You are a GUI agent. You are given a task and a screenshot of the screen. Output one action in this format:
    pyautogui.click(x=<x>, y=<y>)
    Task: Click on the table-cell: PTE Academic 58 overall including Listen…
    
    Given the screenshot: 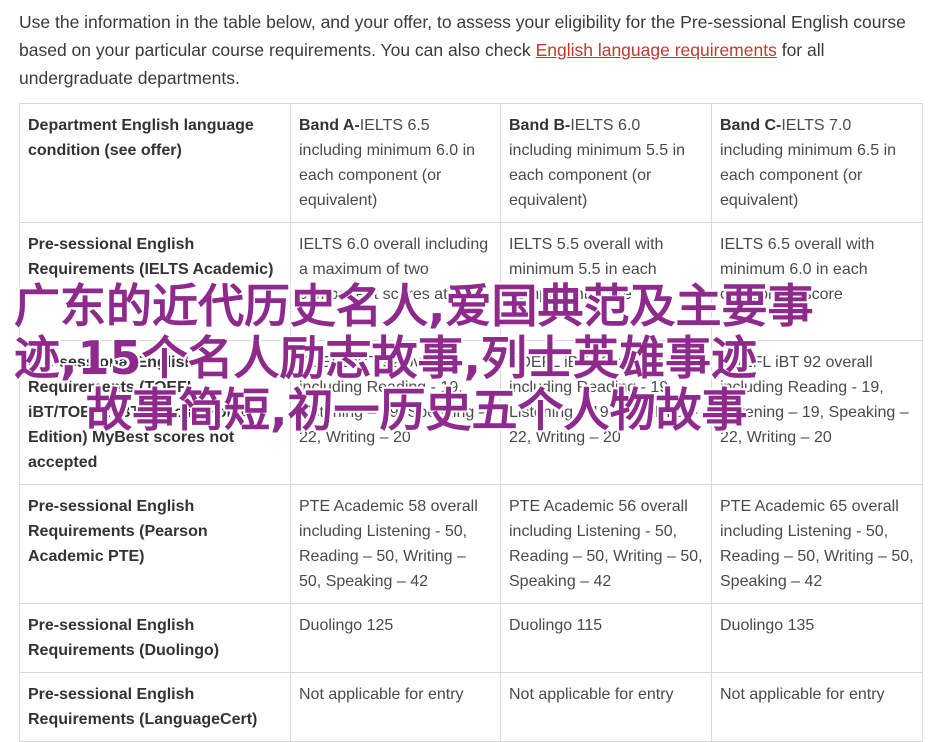 What is the action you would take?
    pyautogui.click(x=395, y=544)
    